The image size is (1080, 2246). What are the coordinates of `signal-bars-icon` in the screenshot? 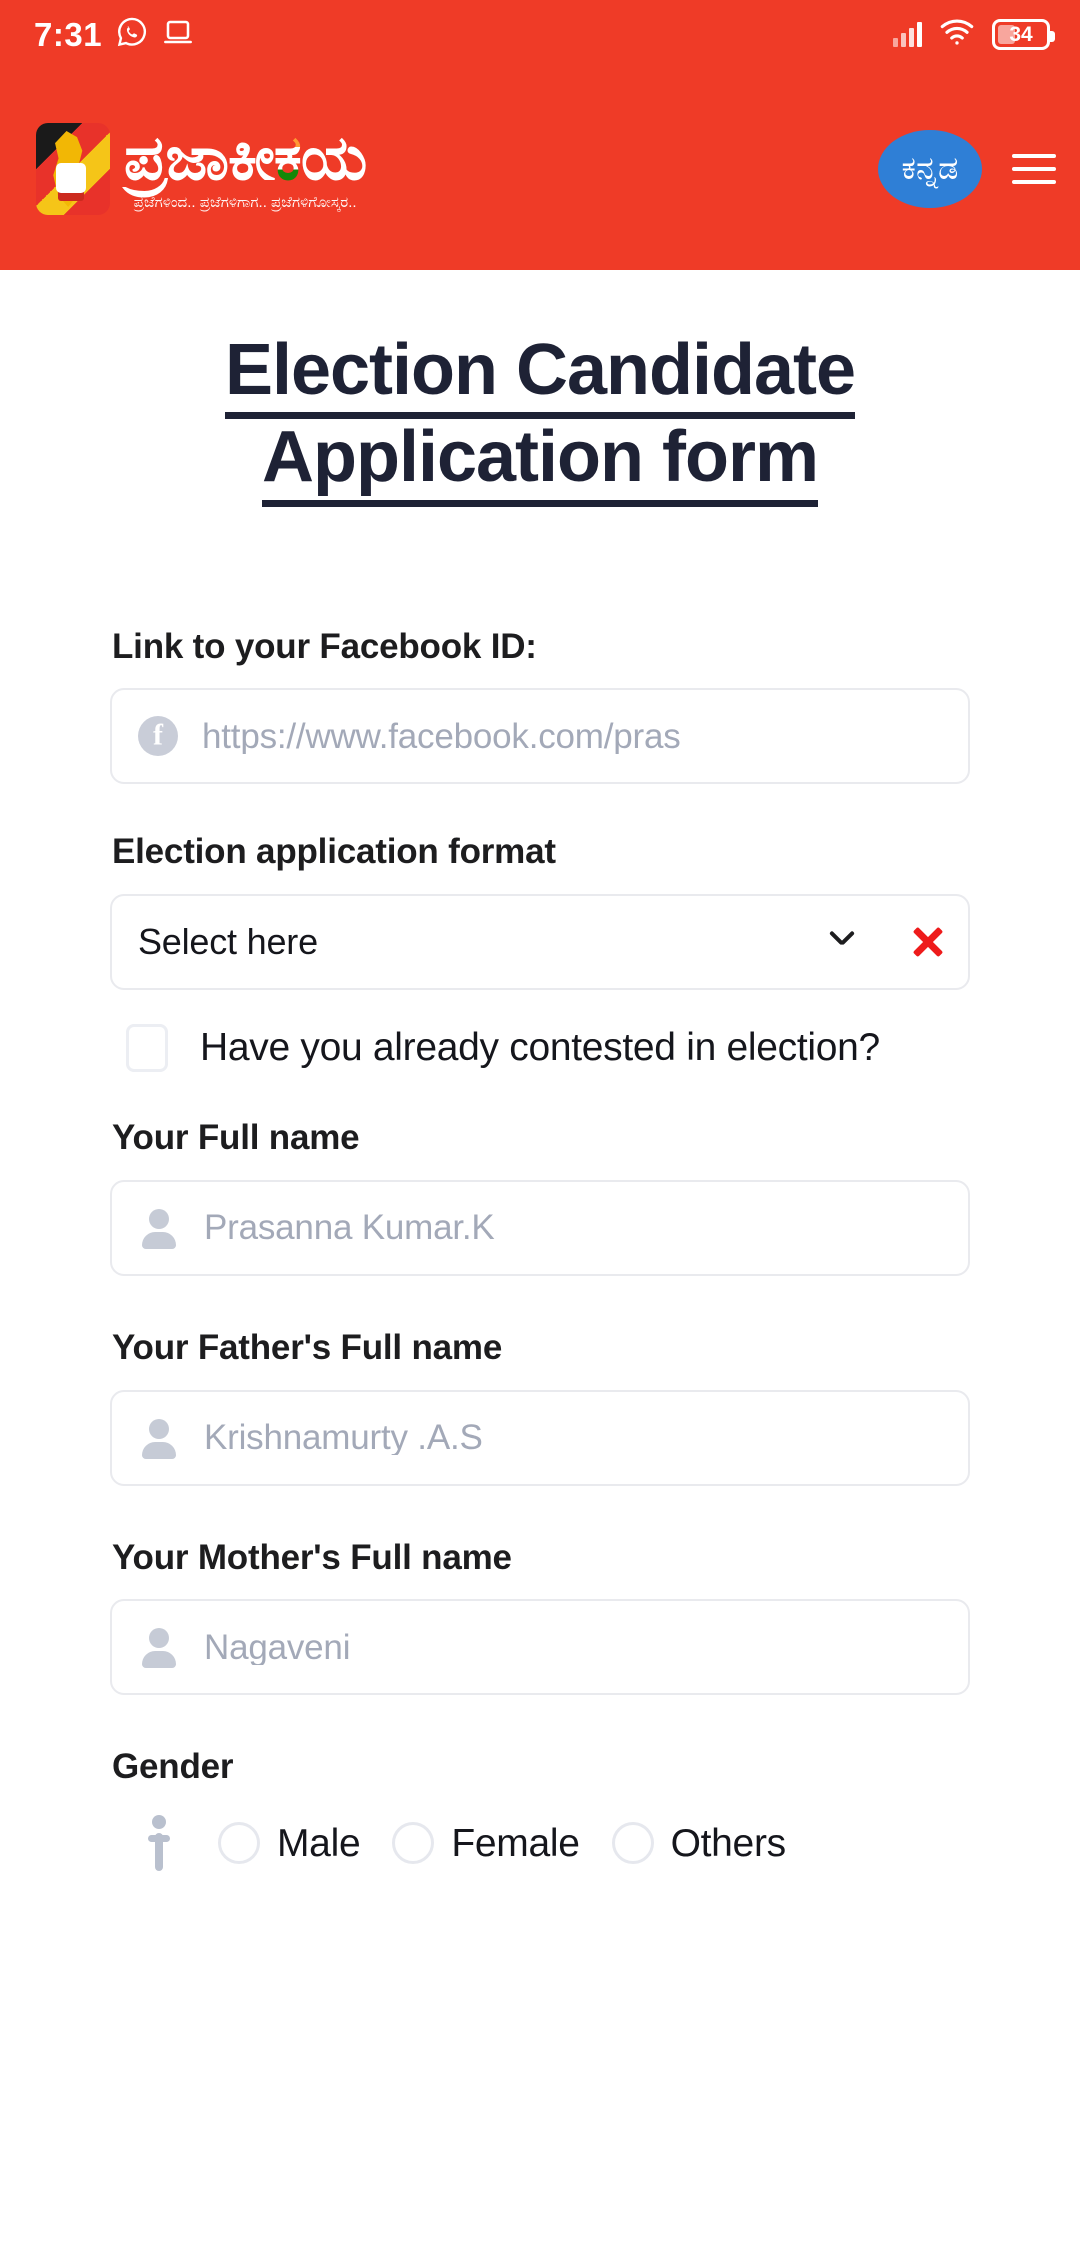 It's located at (907, 34).